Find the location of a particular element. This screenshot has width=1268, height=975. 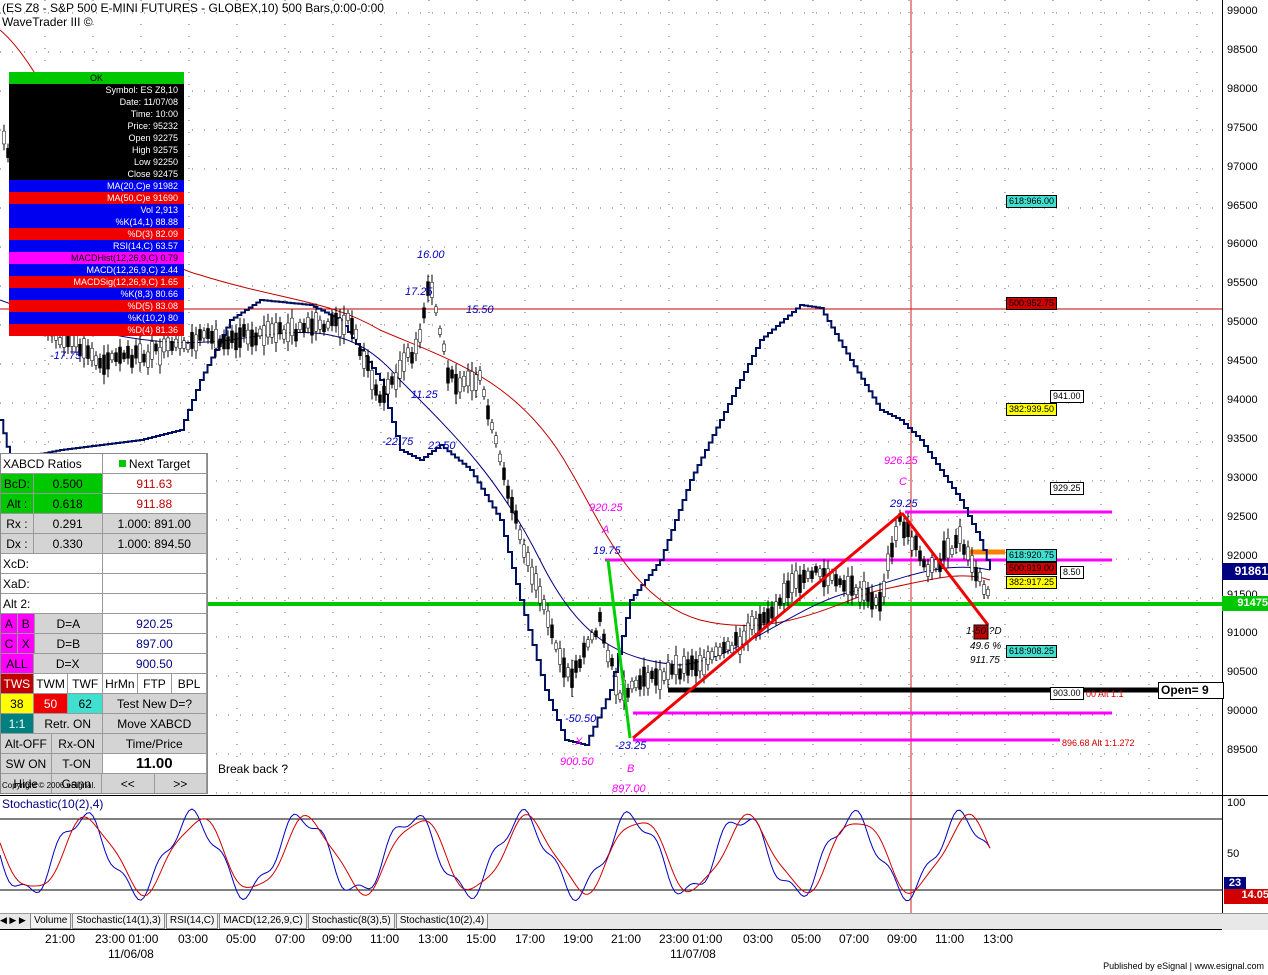

tws-button: TWS is located at coordinates (17, 683).